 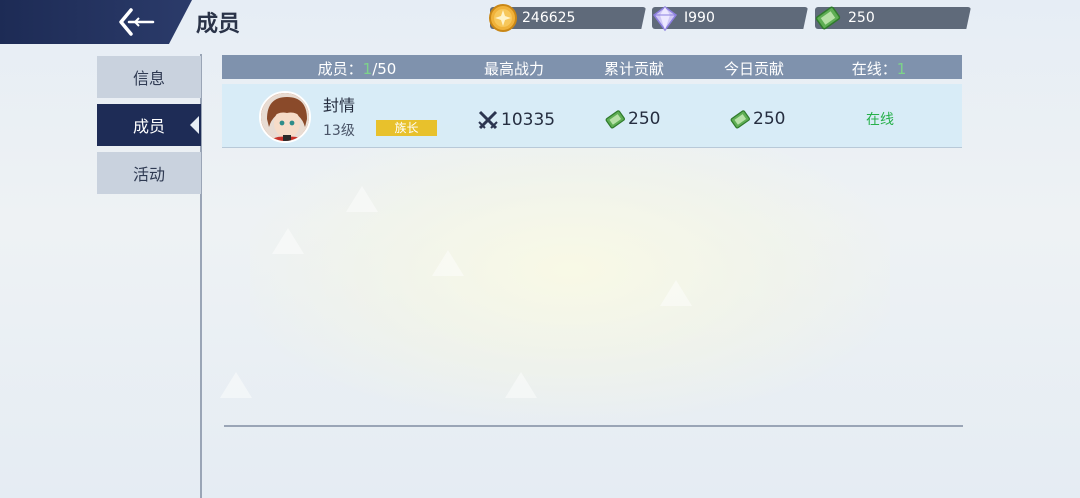 What do you see at coordinates (513, 69) in the screenshot?
I see `header-max-power: 最高战力` at bounding box center [513, 69].